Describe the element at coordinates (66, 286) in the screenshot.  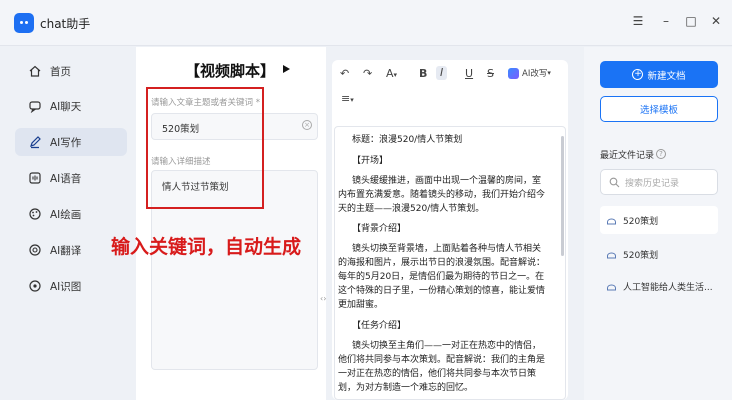
I see `sidebar-item-label: AI识图` at that location.